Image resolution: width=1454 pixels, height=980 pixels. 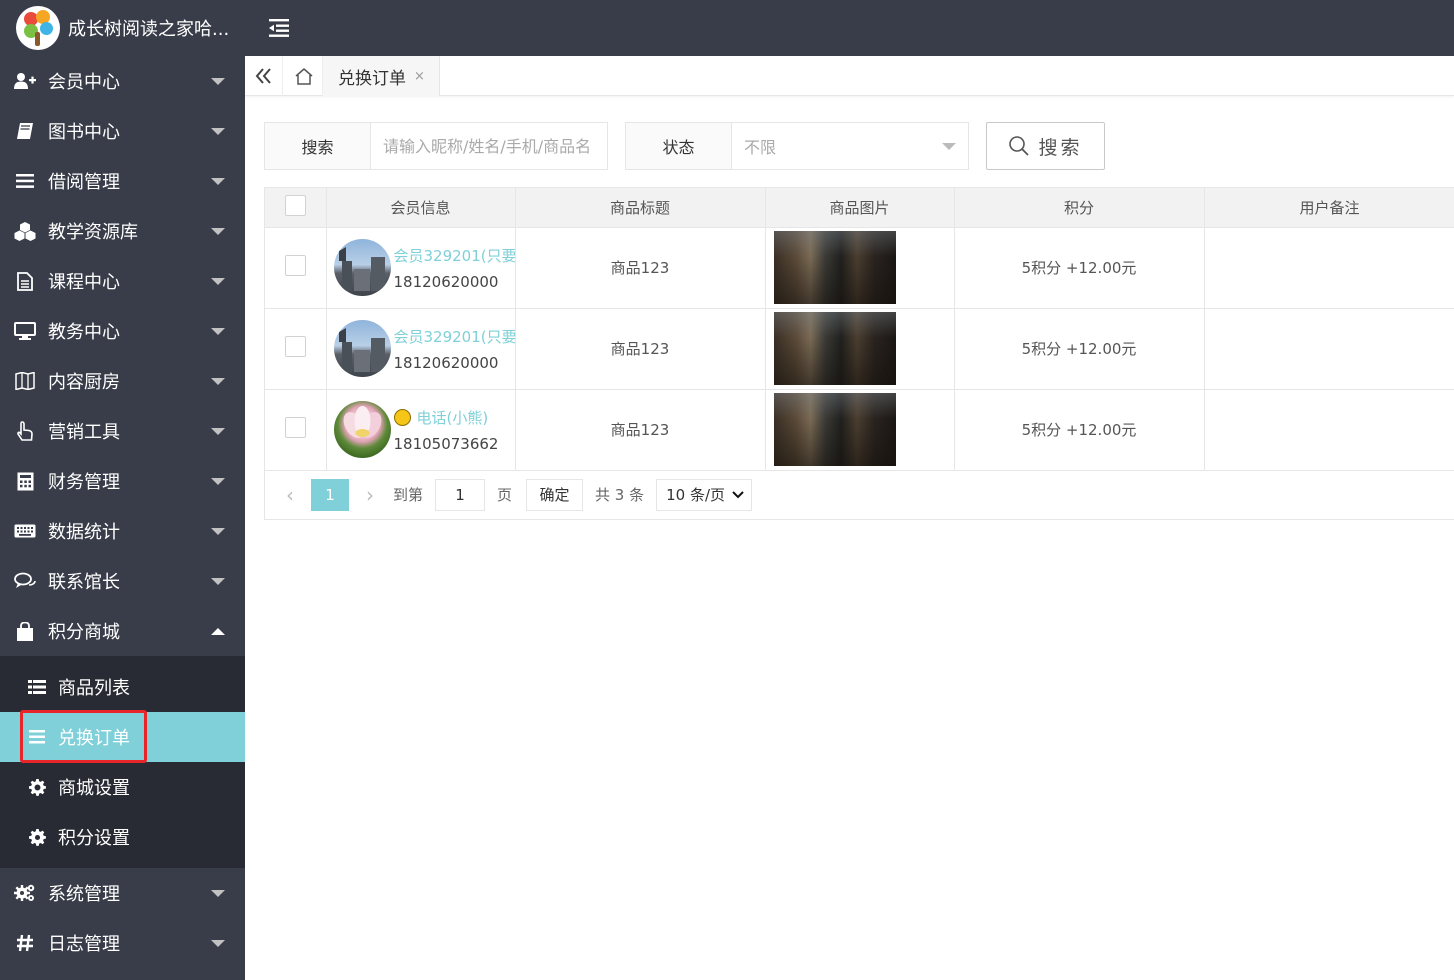 I want to click on tab-scroll-left-button, so click(x=264, y=76).